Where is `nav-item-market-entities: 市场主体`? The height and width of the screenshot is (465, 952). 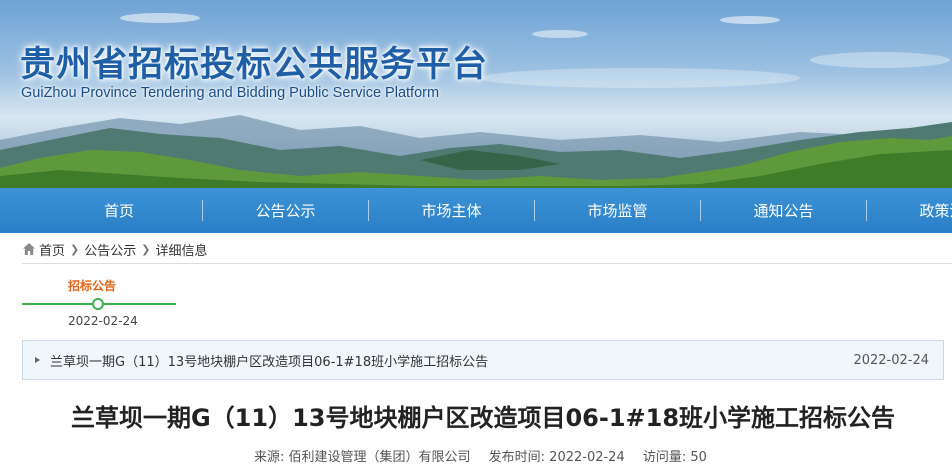
nav-item-market-entities: 市场主体 is located at coordinates (451, 210).